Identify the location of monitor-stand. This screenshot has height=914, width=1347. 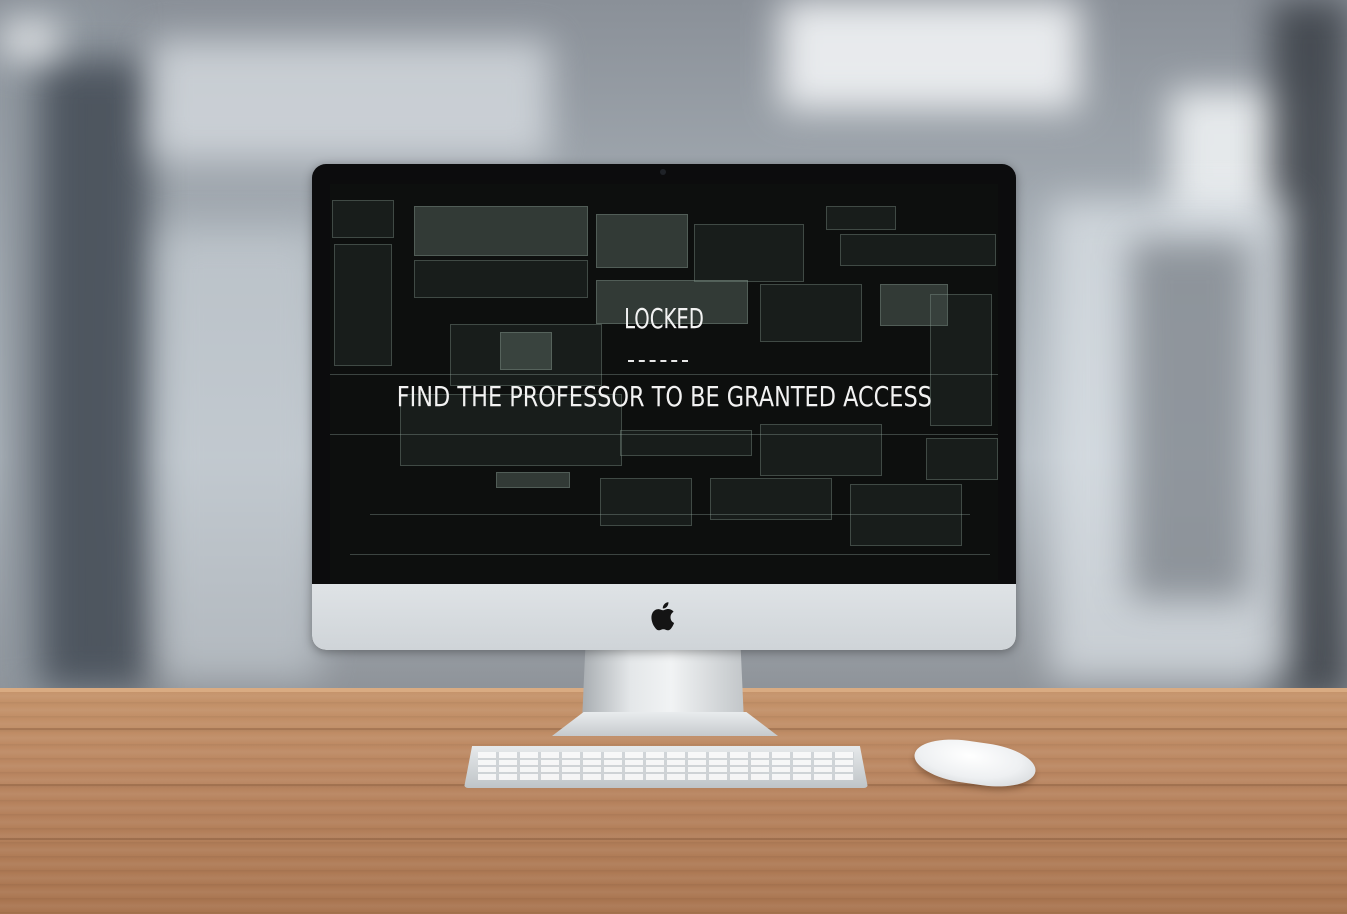
(663, 686).